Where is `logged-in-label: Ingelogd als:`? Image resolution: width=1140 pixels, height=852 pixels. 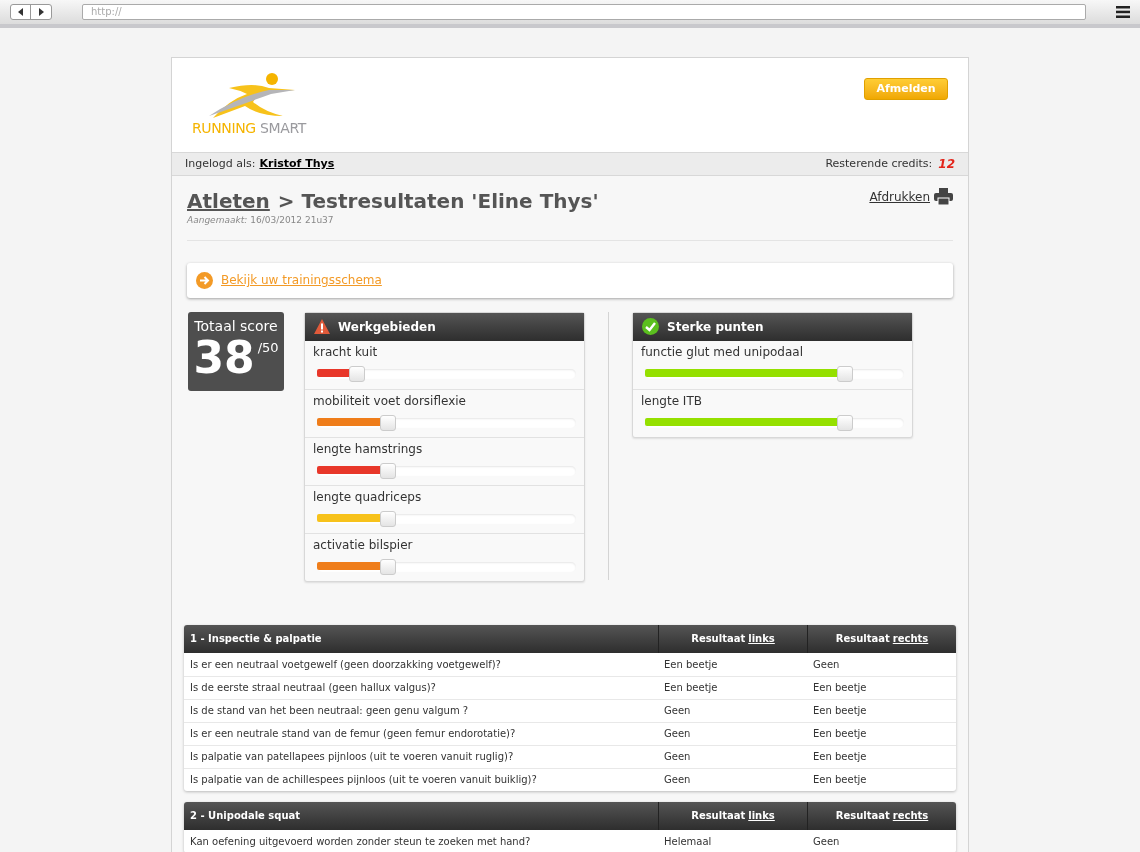
logged-in-label: Ingelogd als: is located at coordinates (220, 163).